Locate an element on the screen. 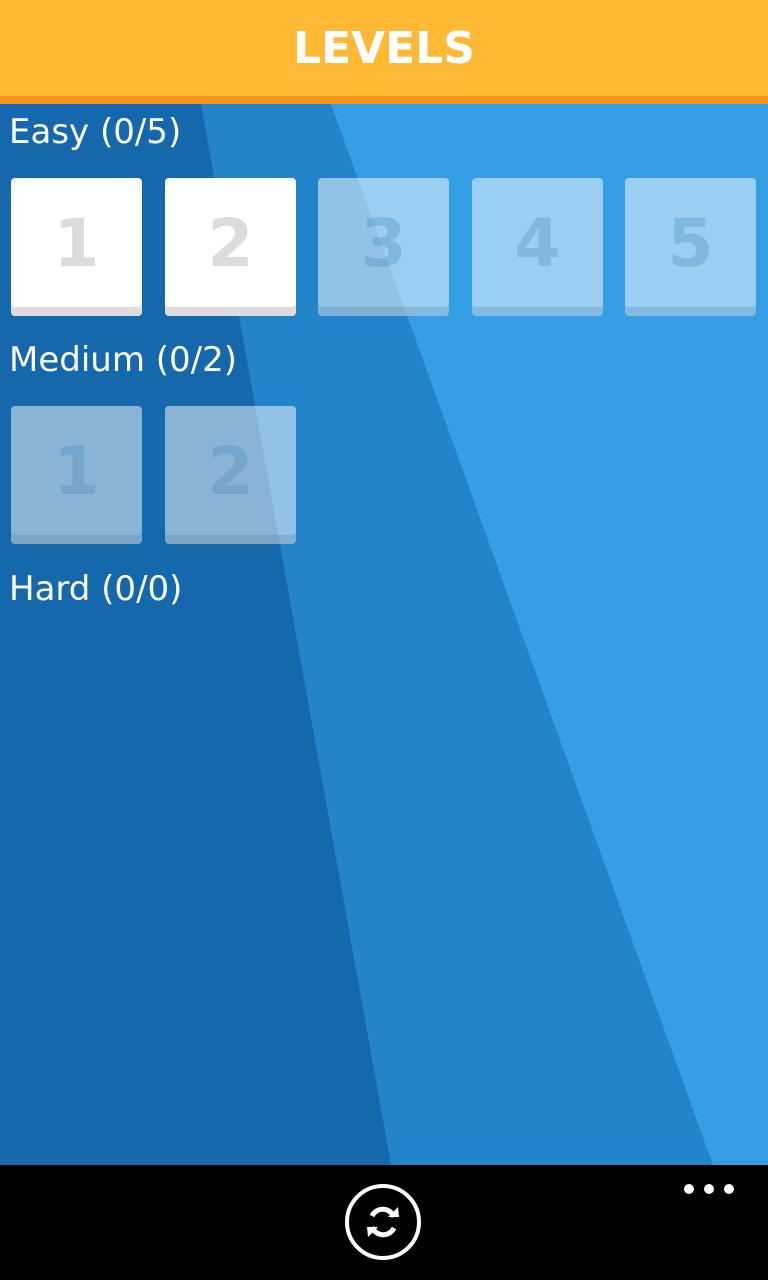 This screenshot has width=768, height=1280. level-number: 4 is located at coordinates (537, 243).